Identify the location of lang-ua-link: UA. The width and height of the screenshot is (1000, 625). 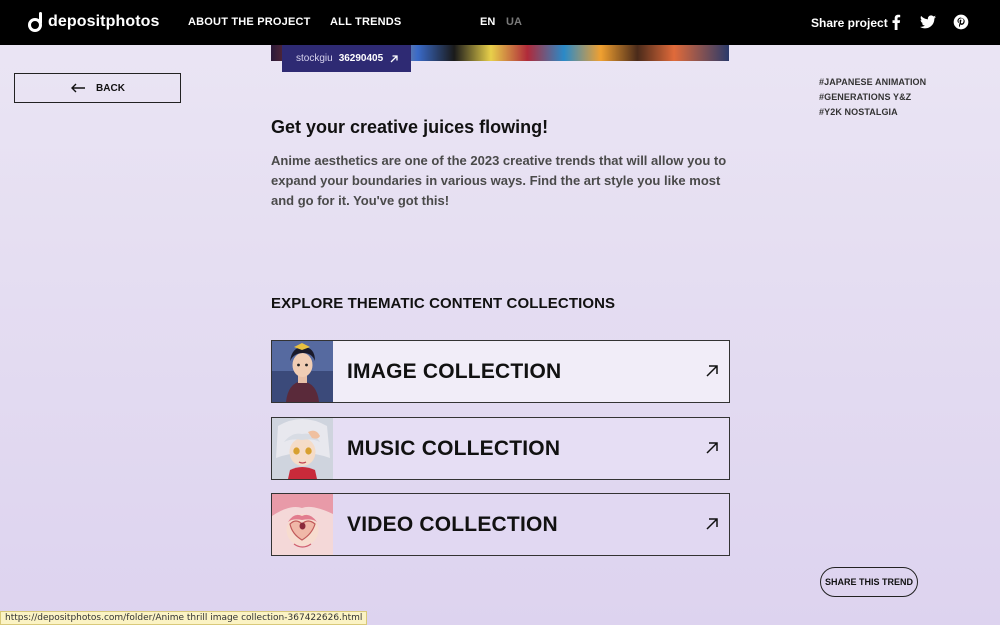
(514, 22).